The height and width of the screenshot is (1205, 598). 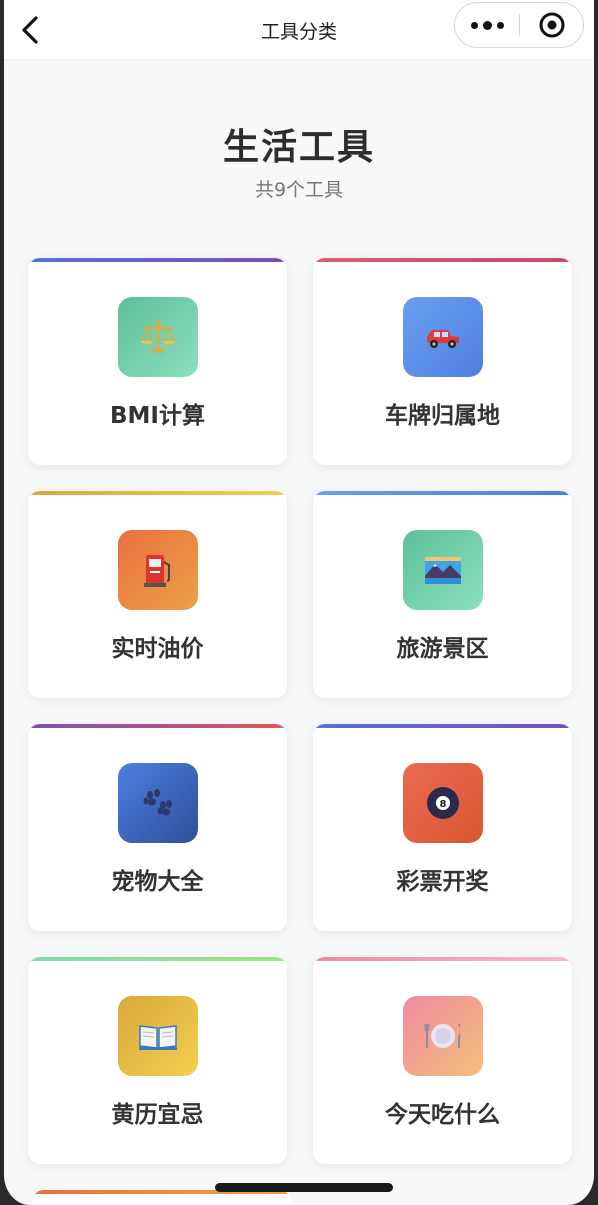 I want to click on svg-text: 8, so click(x=442, y=804).